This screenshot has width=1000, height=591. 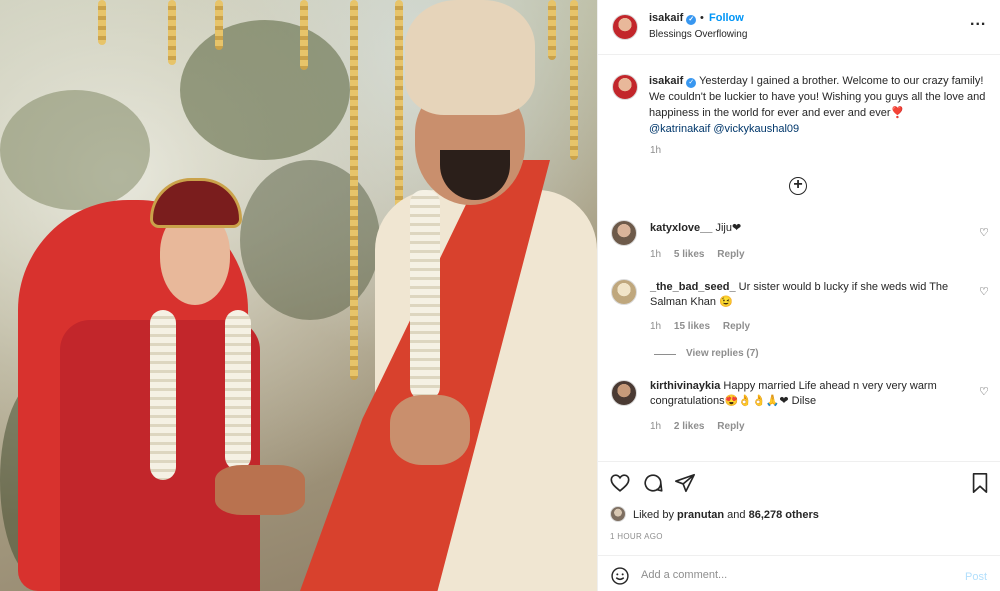 What do you see at coordinates (698, 34) in the screenshot?
I see `post-location: Blessings Overflowing` at bounding box center [698, 34].